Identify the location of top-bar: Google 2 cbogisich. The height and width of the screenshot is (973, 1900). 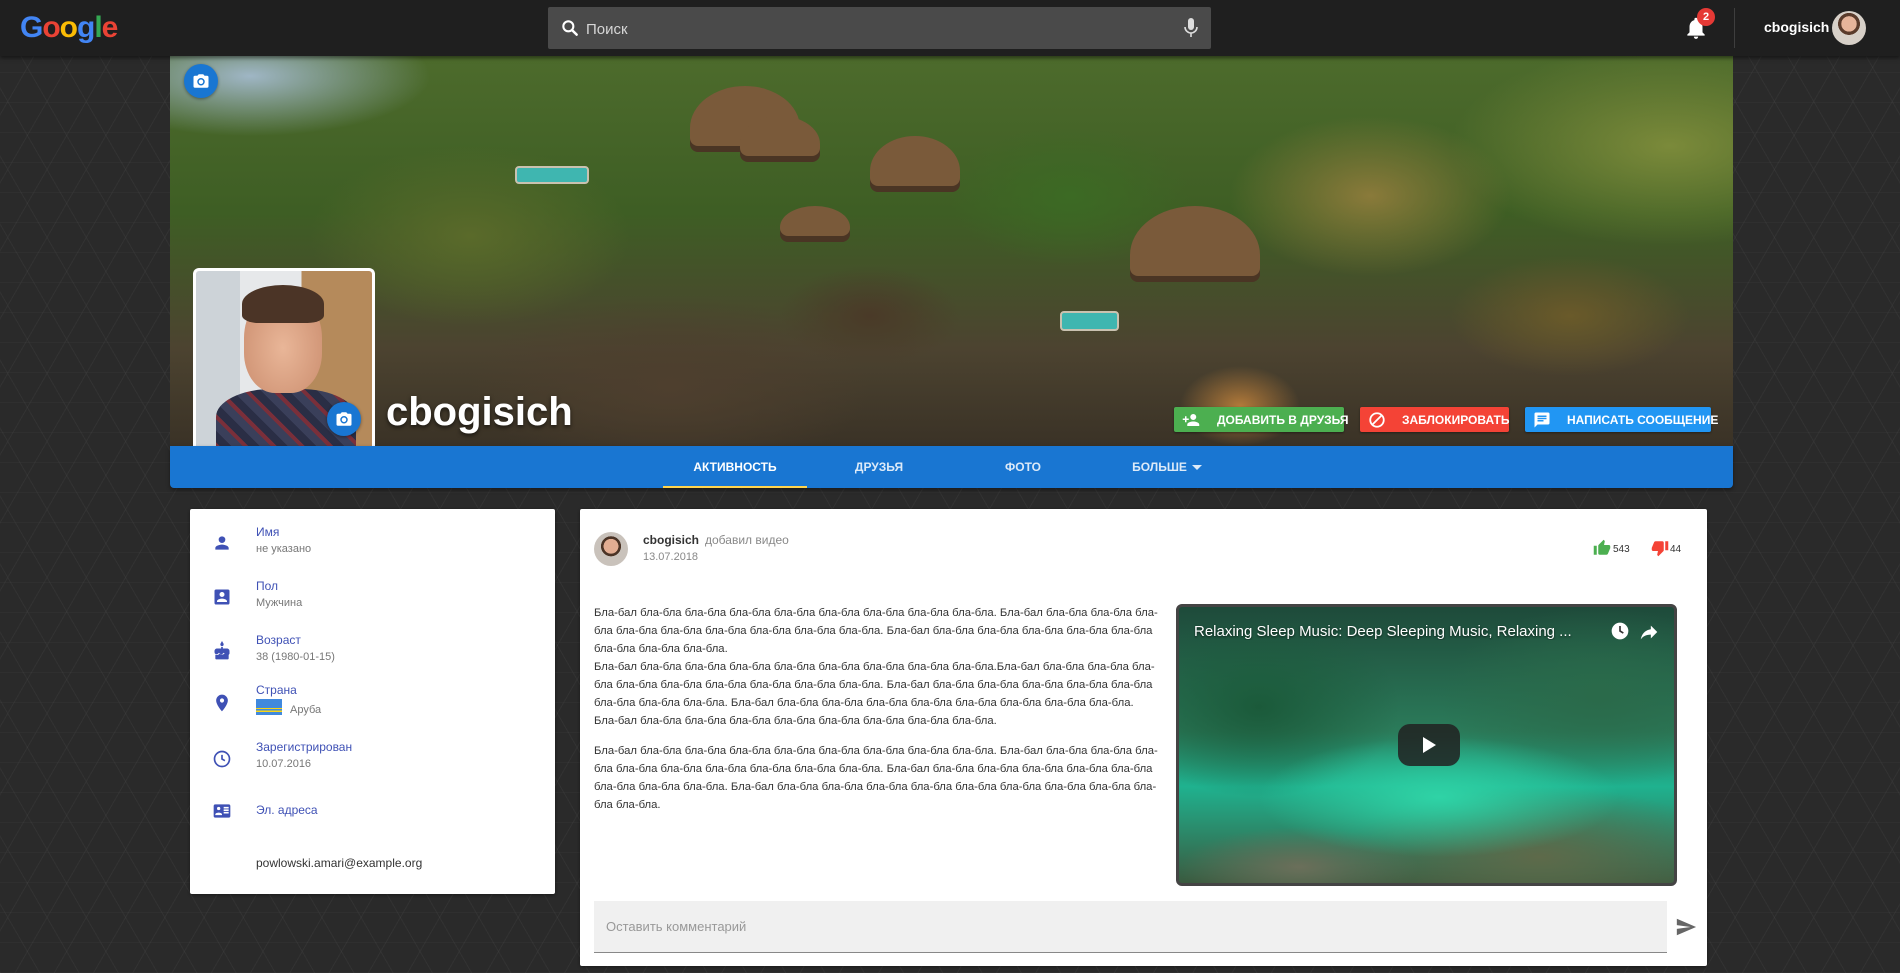
(950, 28).